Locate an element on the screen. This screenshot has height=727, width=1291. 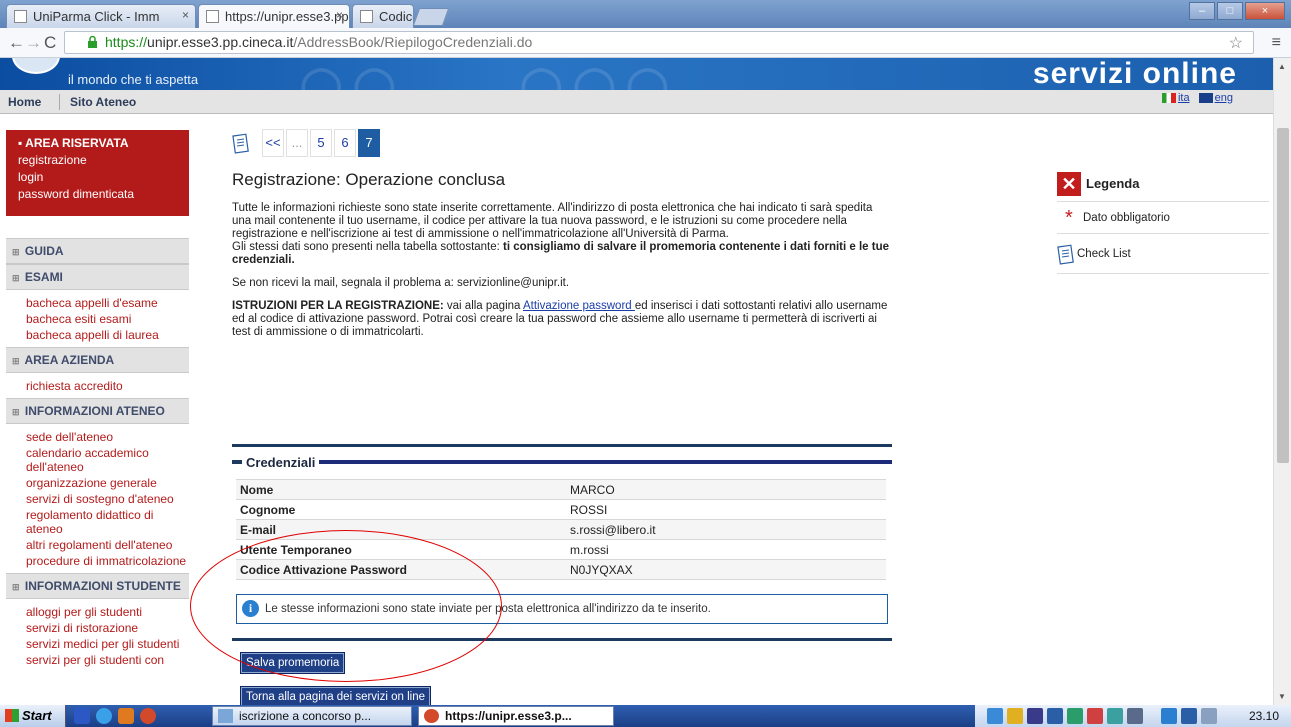
reload-icon: C is located at coordinates (50, 43).